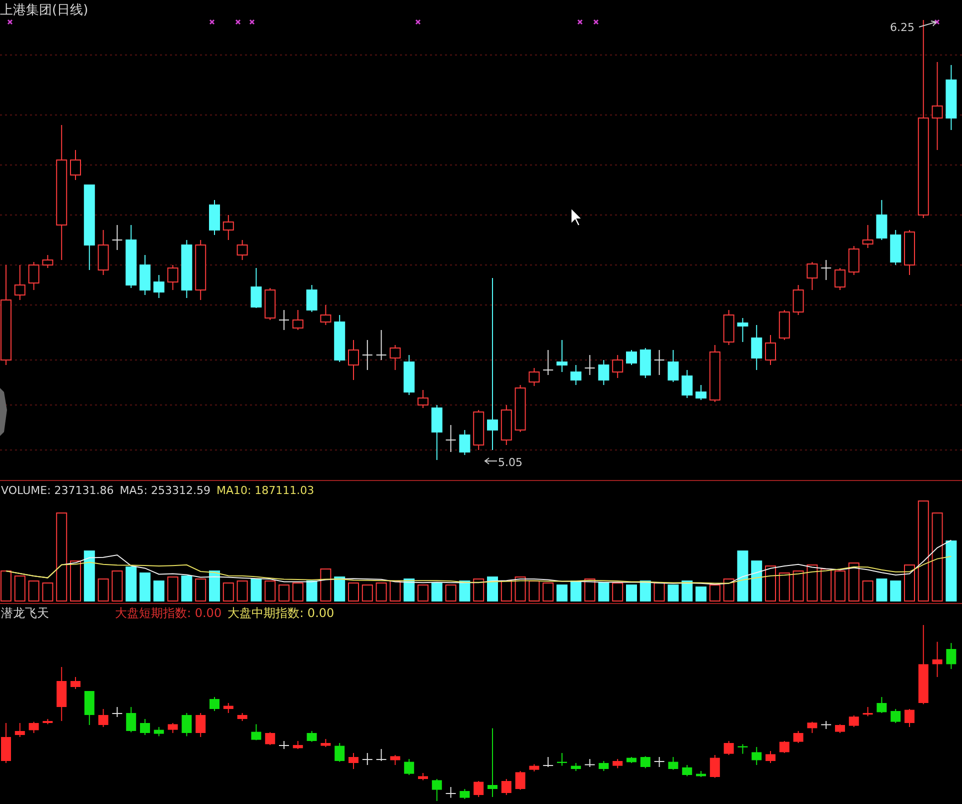 The height and width of the screenshot is (804, 962). Describe the element at coordinates (165, 490) in the screenshot. I see `ma5-label: MA5: 253312.59` at that location.